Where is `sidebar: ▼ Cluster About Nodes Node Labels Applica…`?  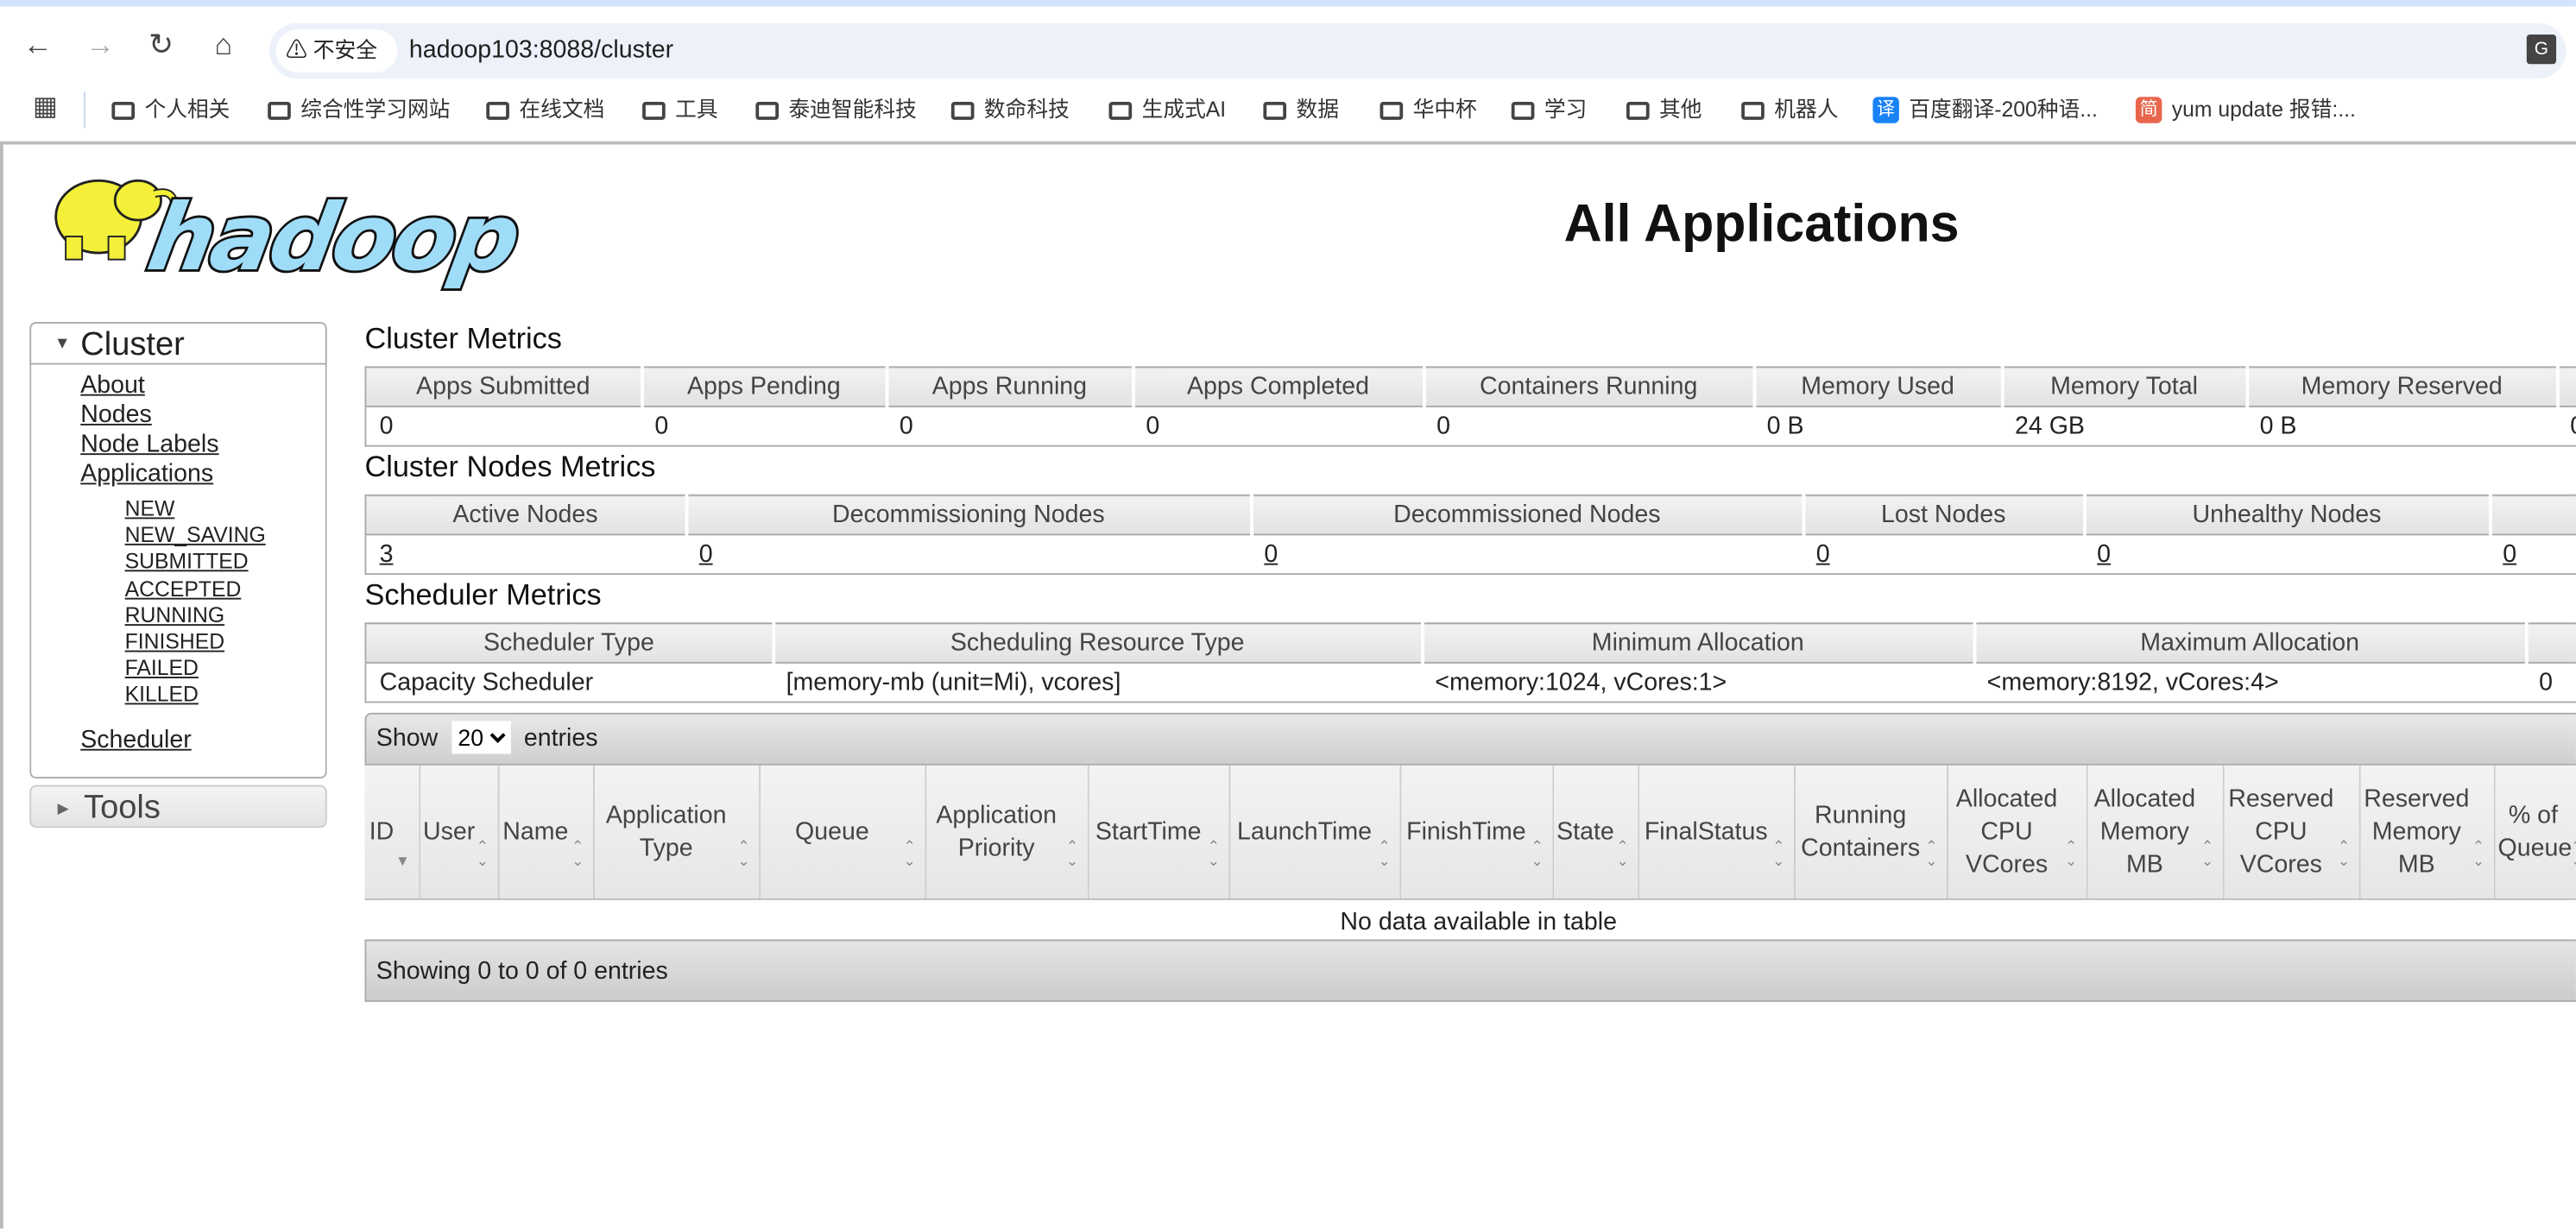
sidebar: ▼ Cluster About Nodes Node Labels Applica… is located at coordinates (178, 575).